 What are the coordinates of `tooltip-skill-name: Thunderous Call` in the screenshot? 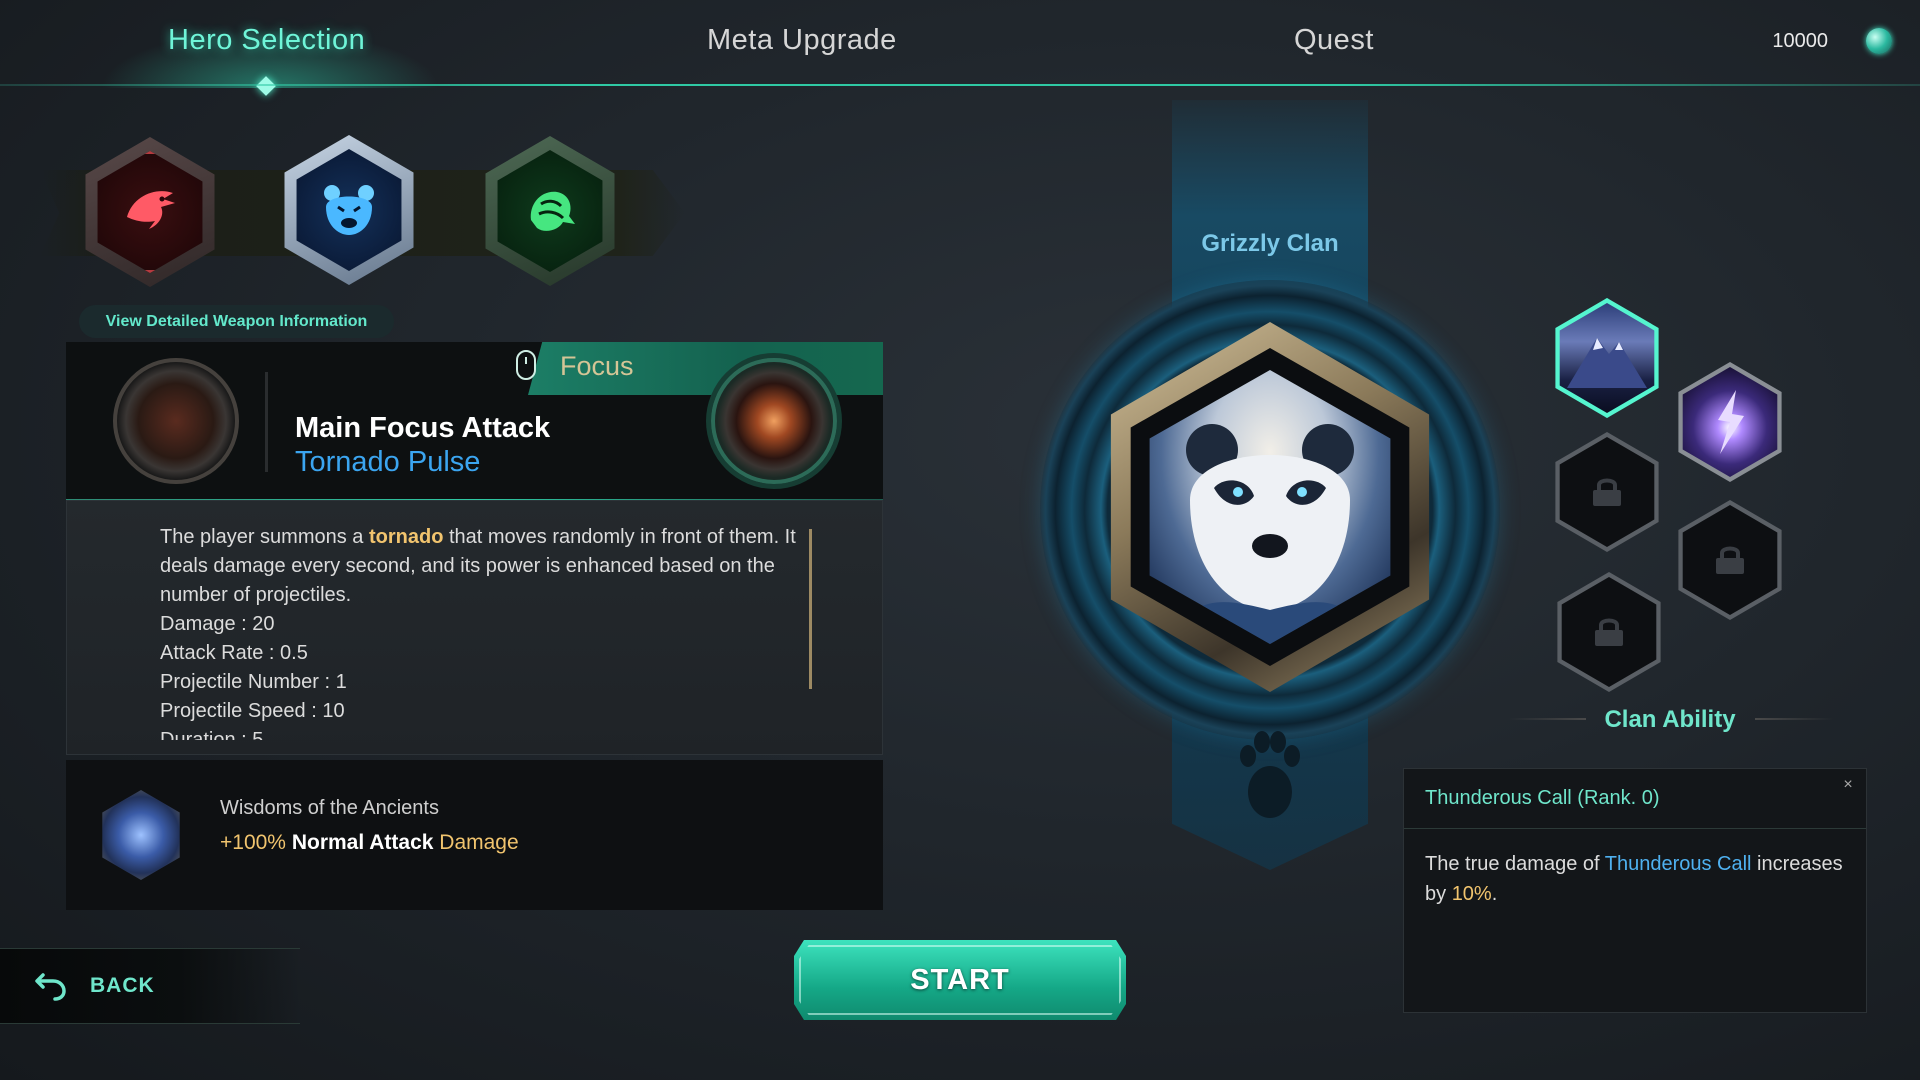 It's located at (1678, 864).